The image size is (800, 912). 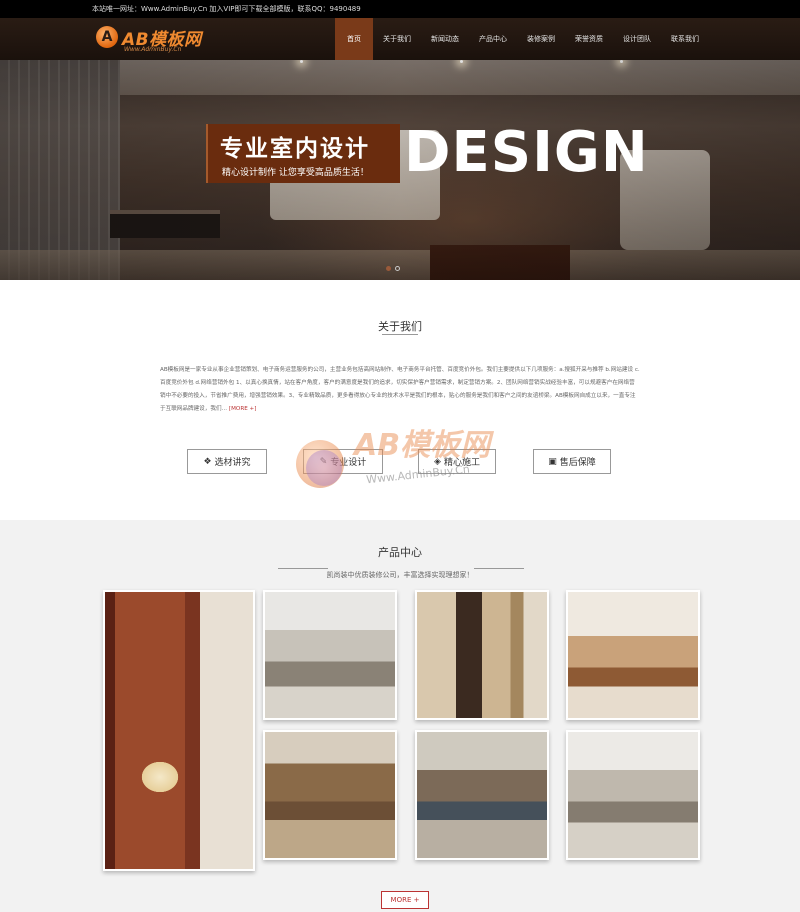 What do you see at coordinates (405, 900) in the screenshot?
I see `products-more-button: MORE +` at bounding box center [405, 900].